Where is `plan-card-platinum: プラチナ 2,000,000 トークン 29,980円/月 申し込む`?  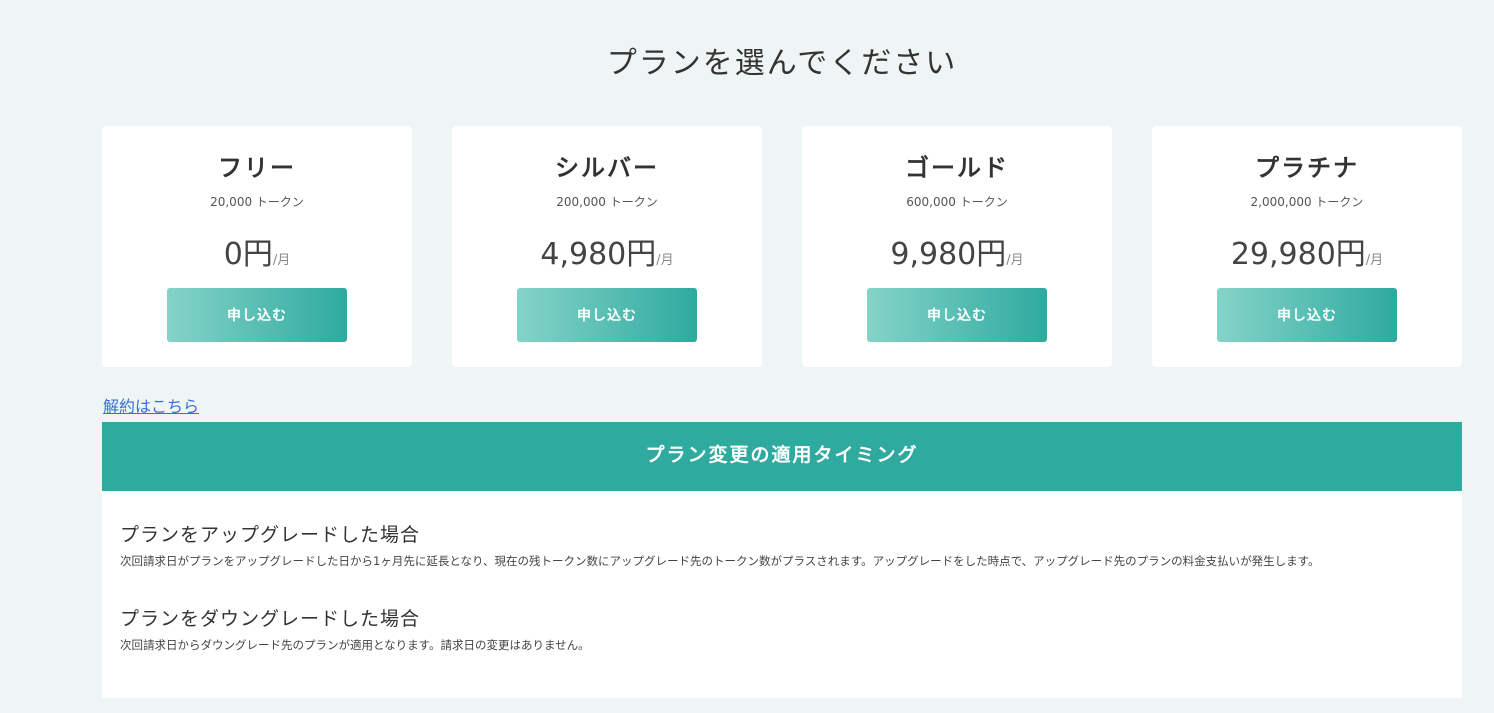 plan-card-platinum: プラチナ 2,000,000 トークン 29,980円/月 申し込む is located at coordinates (1307, 246).